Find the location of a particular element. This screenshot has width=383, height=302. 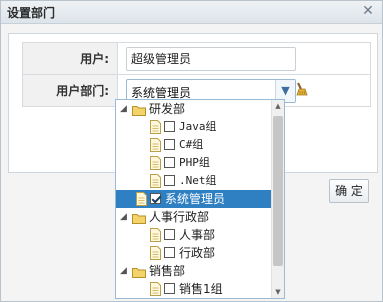

tree-node-label: 行政部 is located at coordinates (197, 253).